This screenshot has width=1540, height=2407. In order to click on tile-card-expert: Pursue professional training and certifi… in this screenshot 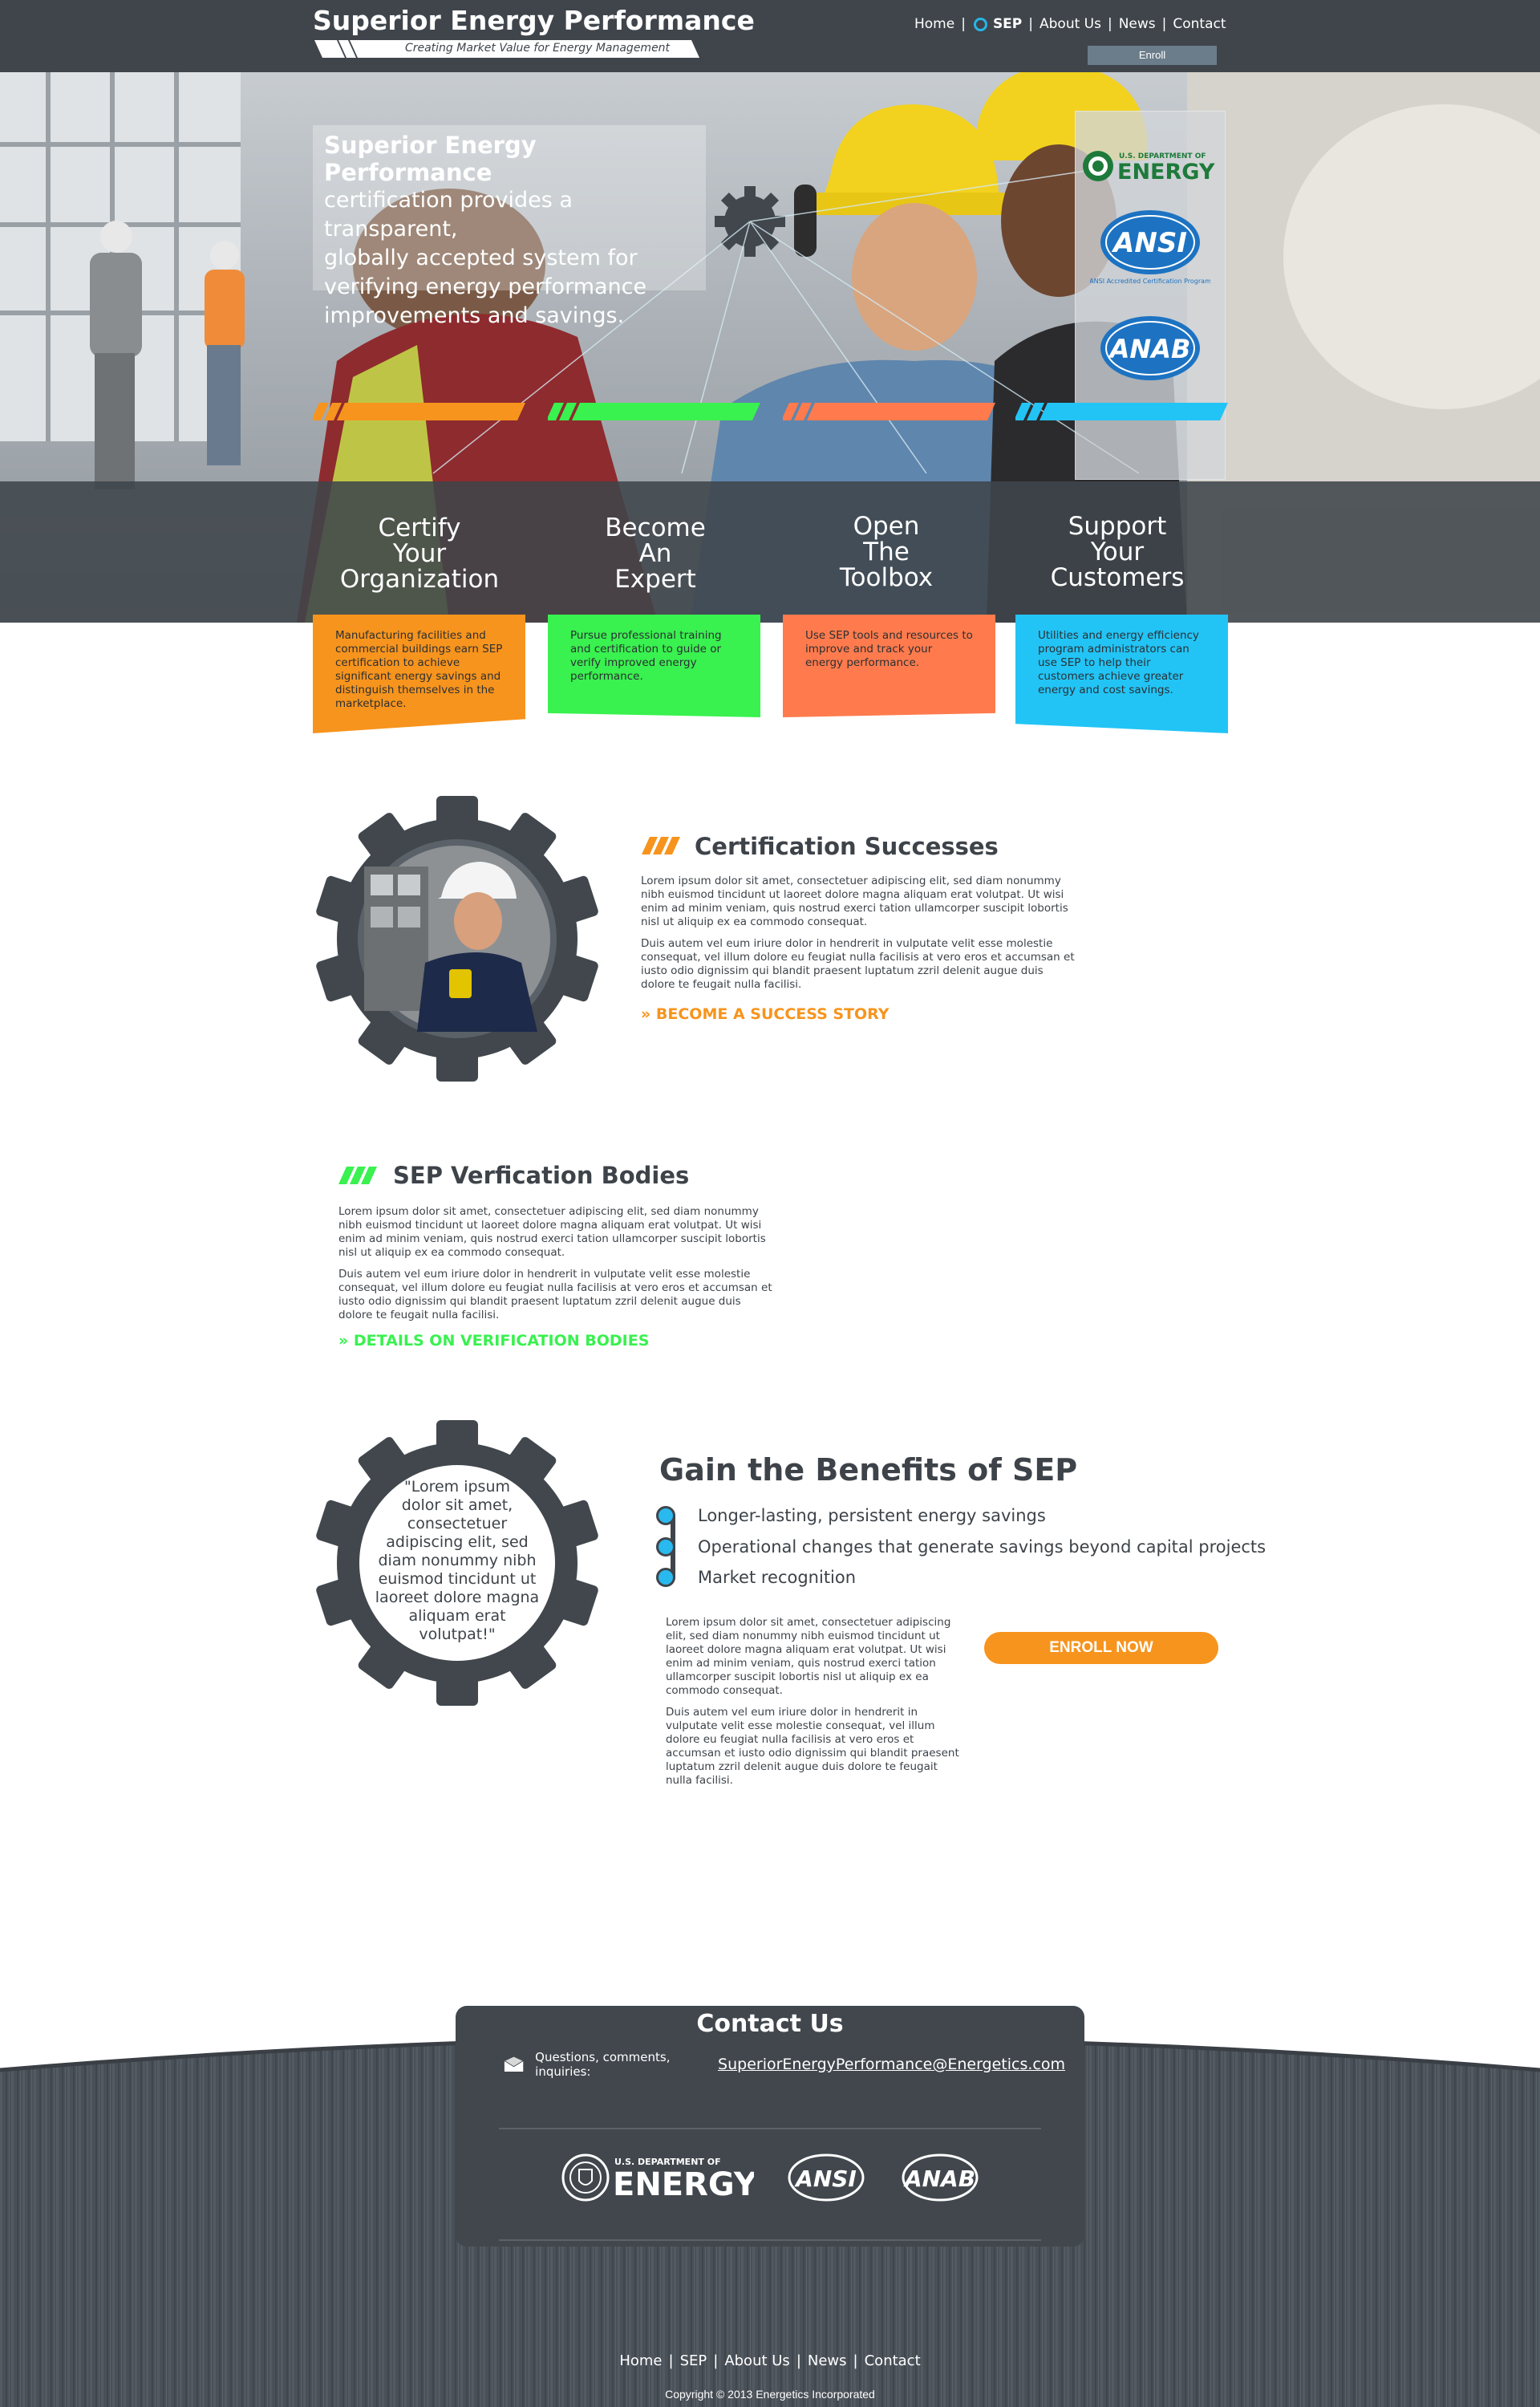, I will do `click(654, 666)`.